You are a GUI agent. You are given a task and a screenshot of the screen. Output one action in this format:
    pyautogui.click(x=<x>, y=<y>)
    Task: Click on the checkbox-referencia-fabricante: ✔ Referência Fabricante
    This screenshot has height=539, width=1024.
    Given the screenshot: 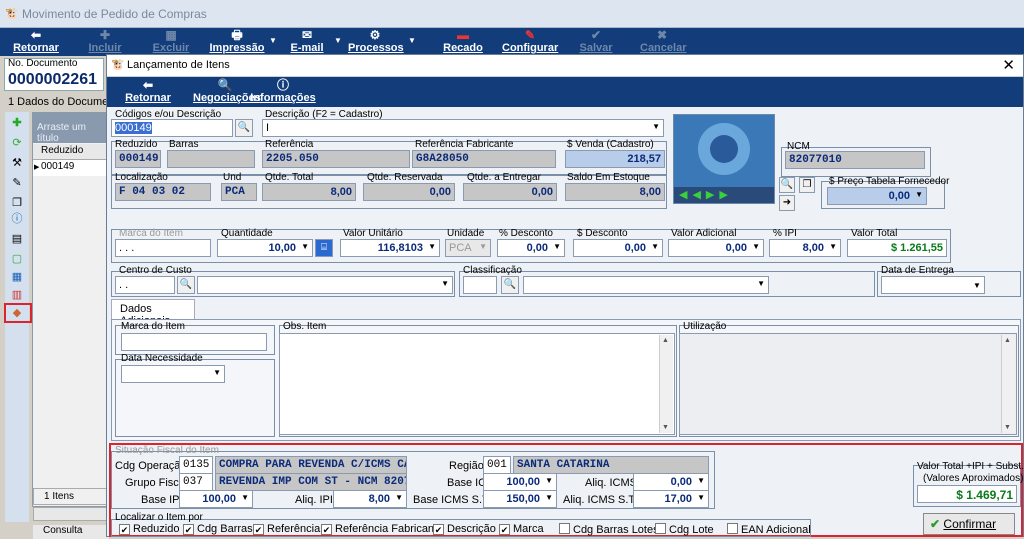 What is the action you would take?
    pyautogui.click(x=382, y=529)
    